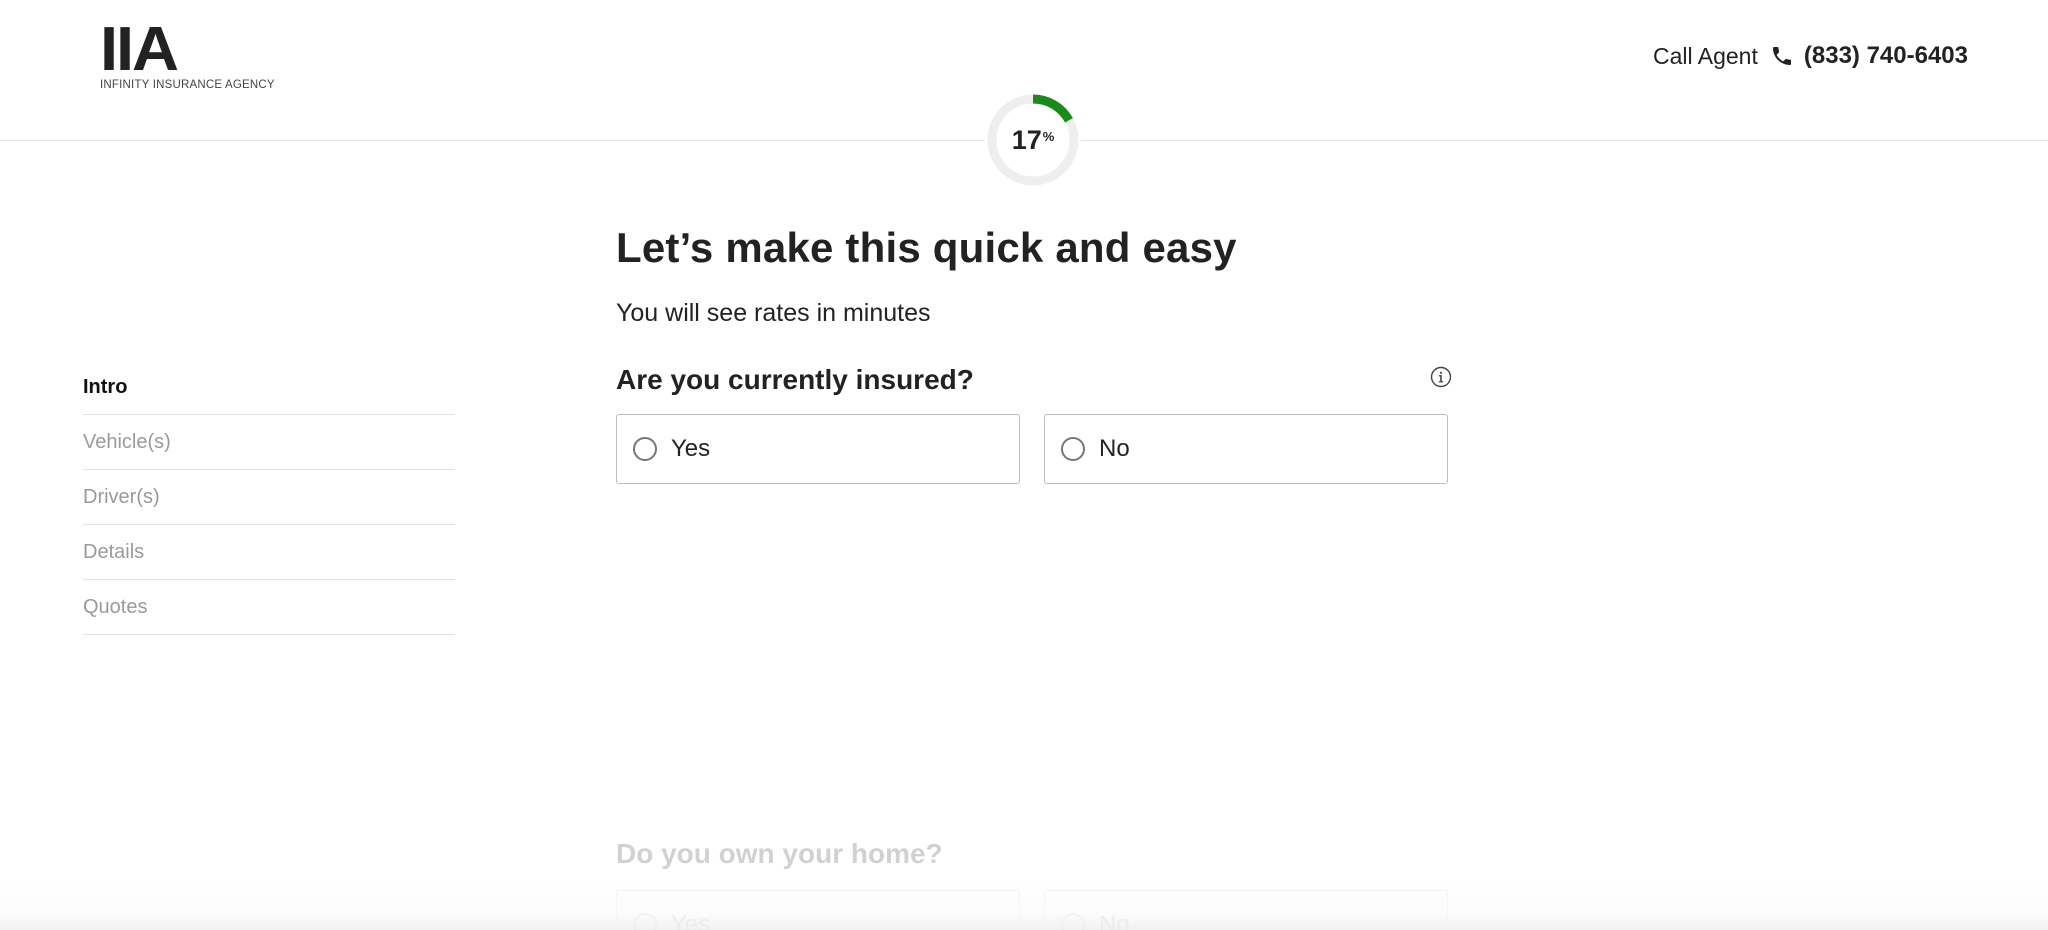  Describe the element at coordinates (1441, 377) in the screenshot. I see `info-icon` at that location.